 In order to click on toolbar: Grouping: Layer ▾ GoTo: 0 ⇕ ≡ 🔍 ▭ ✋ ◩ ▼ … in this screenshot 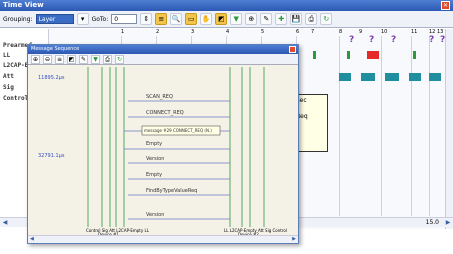, I will do `click(226, 19)`.